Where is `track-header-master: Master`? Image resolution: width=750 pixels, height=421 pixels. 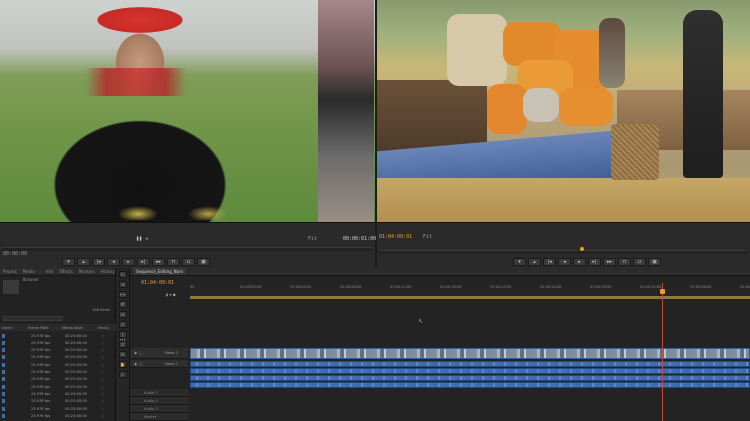
track-header-master: Master is located at coordinates (159, 417).